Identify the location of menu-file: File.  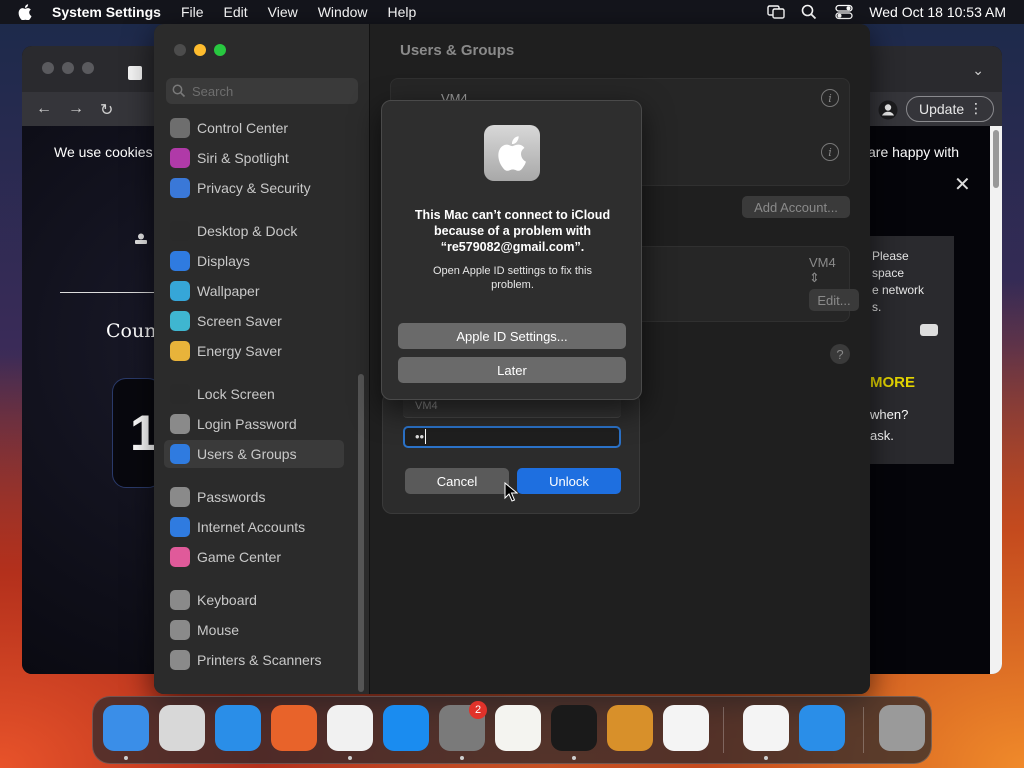
(192, 12).